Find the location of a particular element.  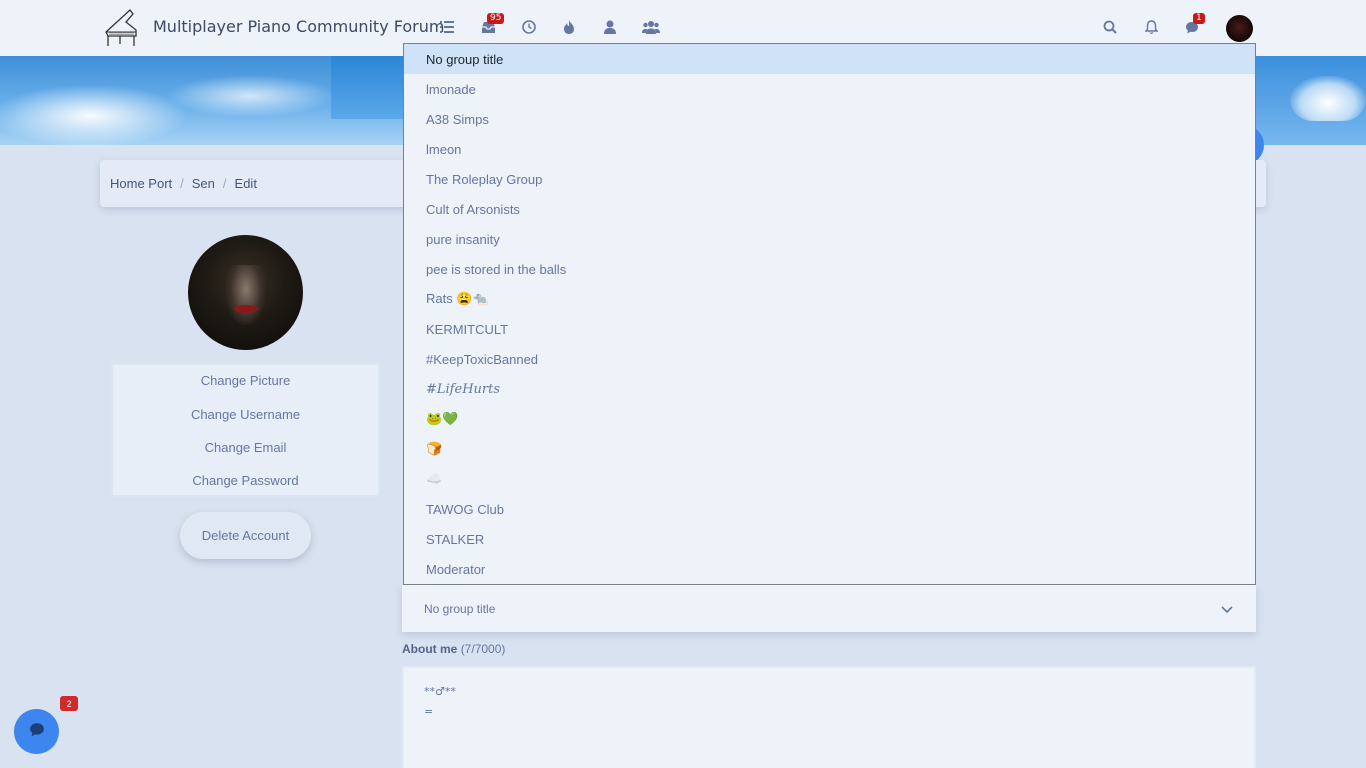

group-title-option: ☁️ is located at coordinates (829, 479).